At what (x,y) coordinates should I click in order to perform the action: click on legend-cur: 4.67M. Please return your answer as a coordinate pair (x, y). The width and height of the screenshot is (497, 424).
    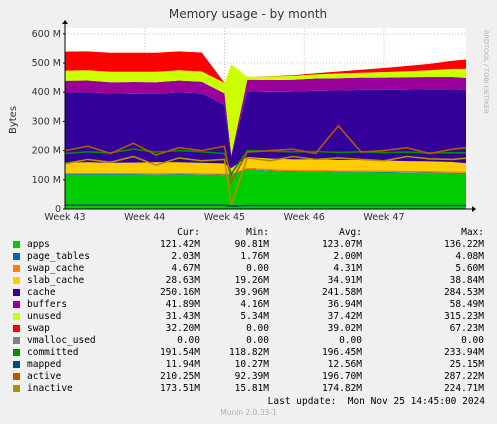
    Looking at the image, I should click on (185, 268).